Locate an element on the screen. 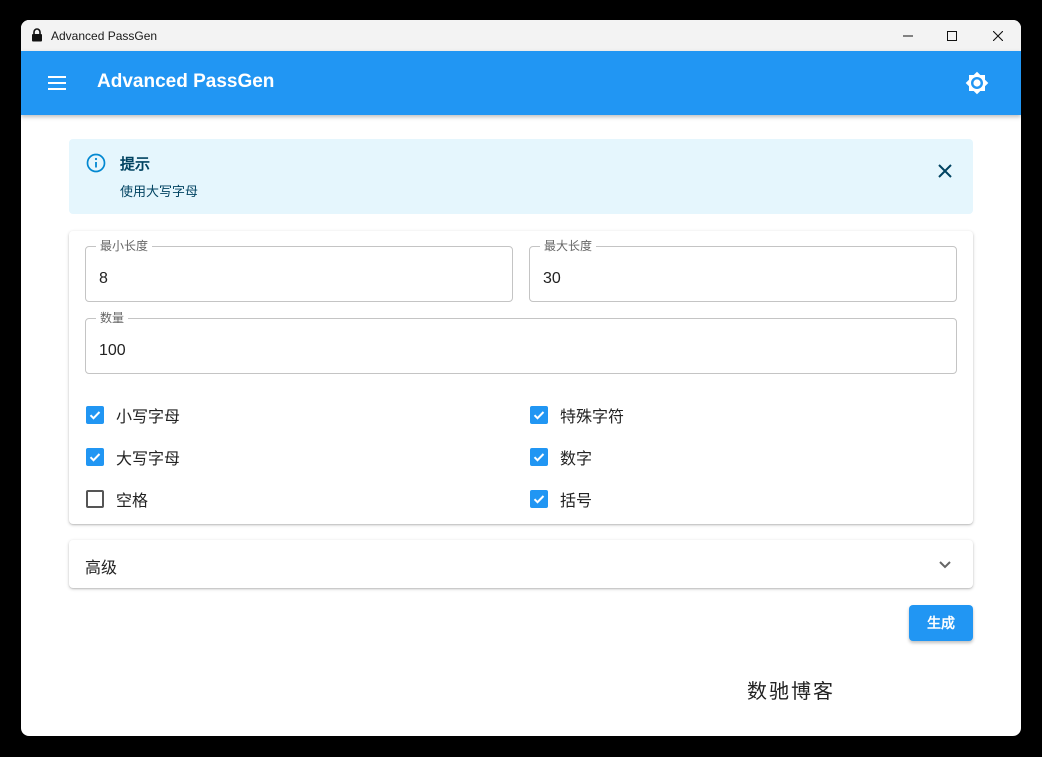 This screenshot has height=757, width=1042. menu-icon is located at coordinates (57, 83).